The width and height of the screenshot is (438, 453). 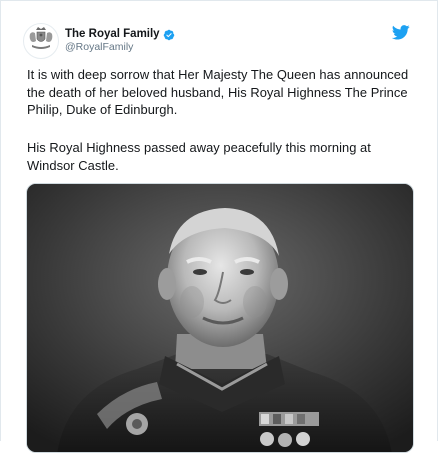 What do you see at coordinates (112, 34) in the screenshot?
I see `display-name: The Royal Family` at bounding box center [112, 34].